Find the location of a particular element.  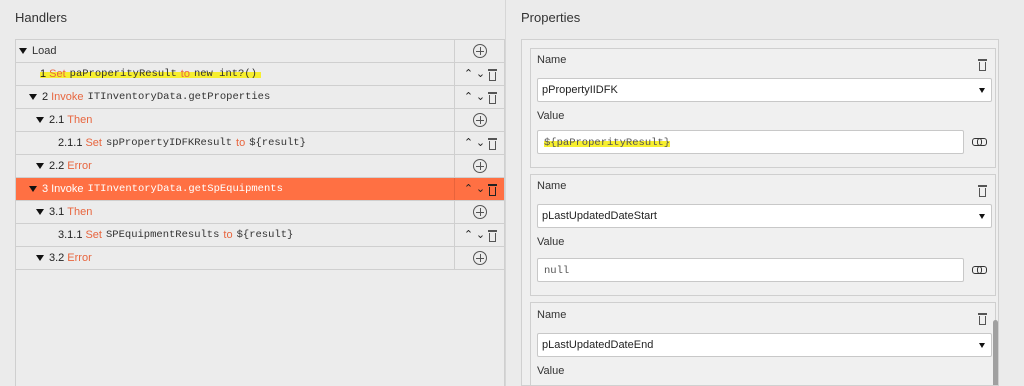

handler-row-3-2: 3.2 Error is located at coordinates (260, 258).